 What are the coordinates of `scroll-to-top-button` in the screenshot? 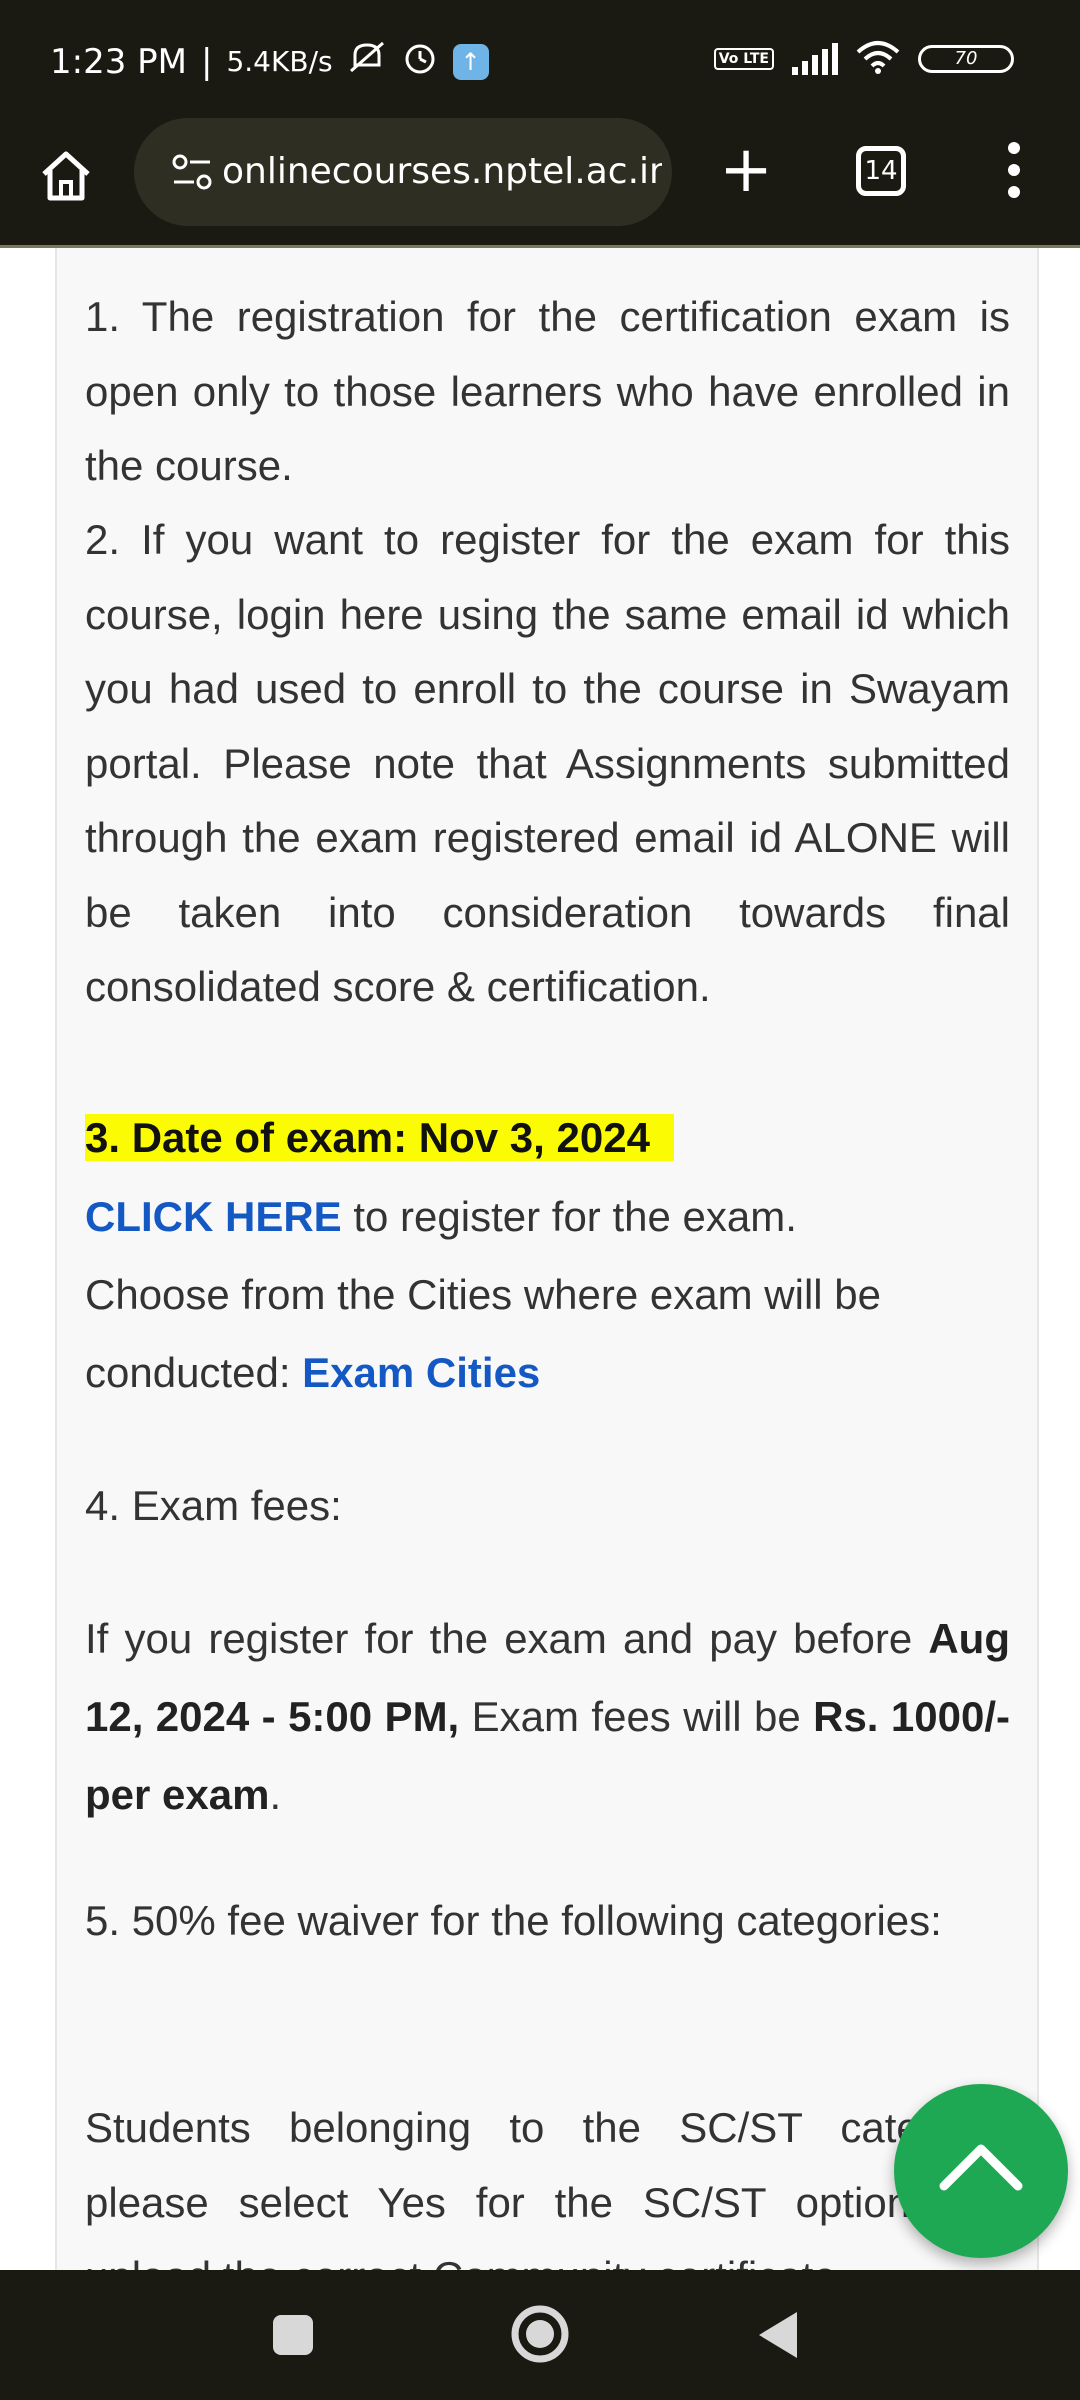 It's located at (981, 2171).